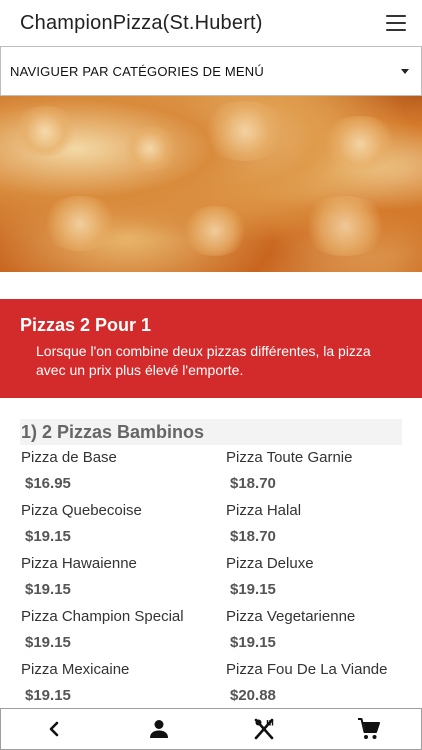 Image resolution: width=422 pixels, height=750 pixels. Describe the element at coordinates (116, 683) in the screenshot. I see `menu-item: Pizza Mexicaine $19.15` at that location.